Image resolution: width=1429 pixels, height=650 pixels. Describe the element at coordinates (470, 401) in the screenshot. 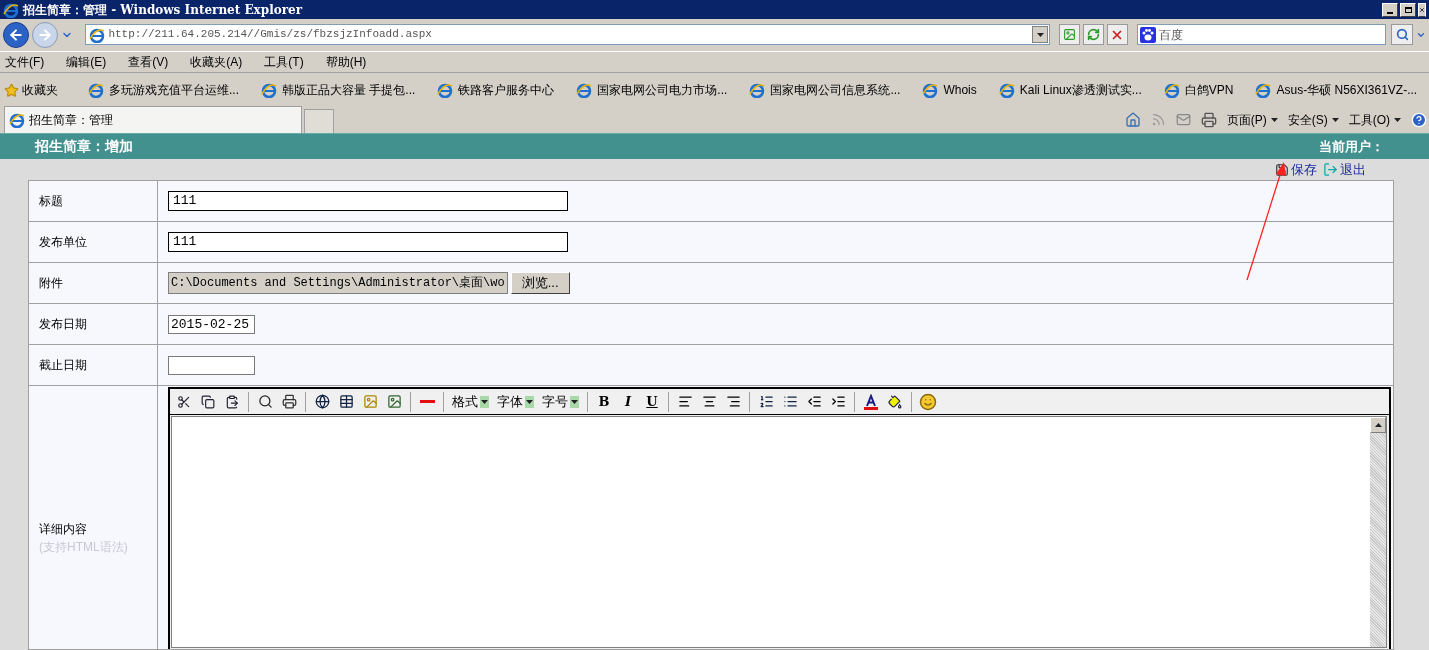

I see `editor-dropdown: 格式` at that location.